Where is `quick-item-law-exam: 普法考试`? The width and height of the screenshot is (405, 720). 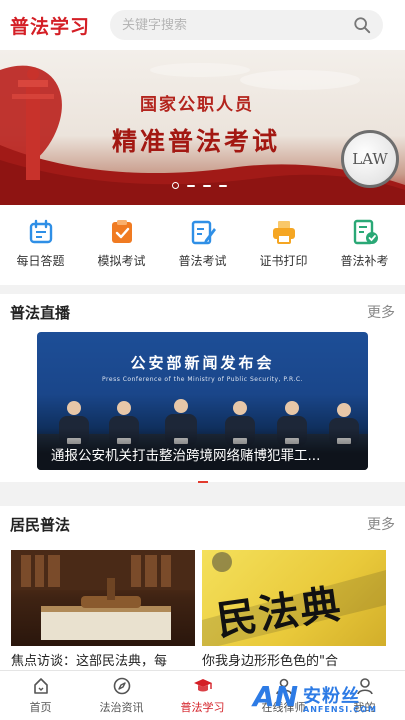
quick-item-law-exam: 普法考试 is located at coordinates (203, 243).